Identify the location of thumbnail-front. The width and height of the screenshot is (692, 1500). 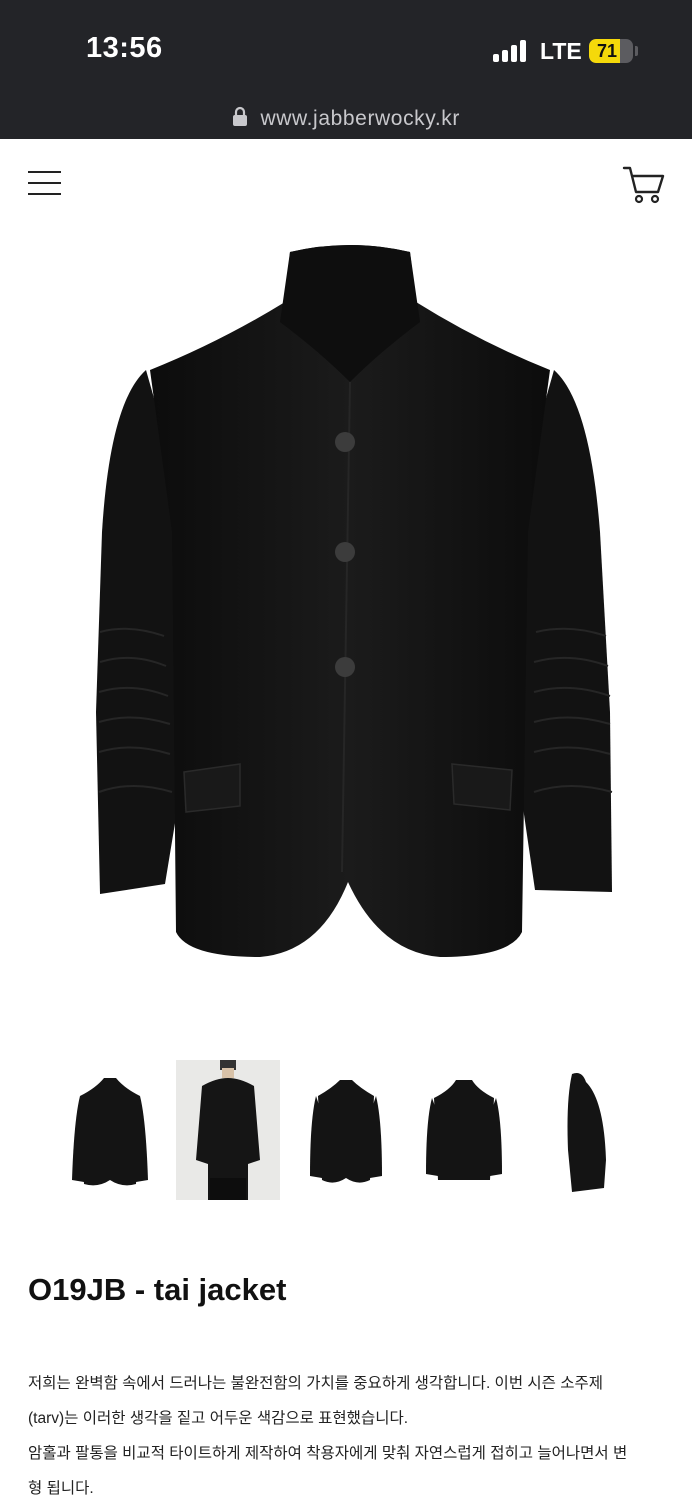
(110, 1130).